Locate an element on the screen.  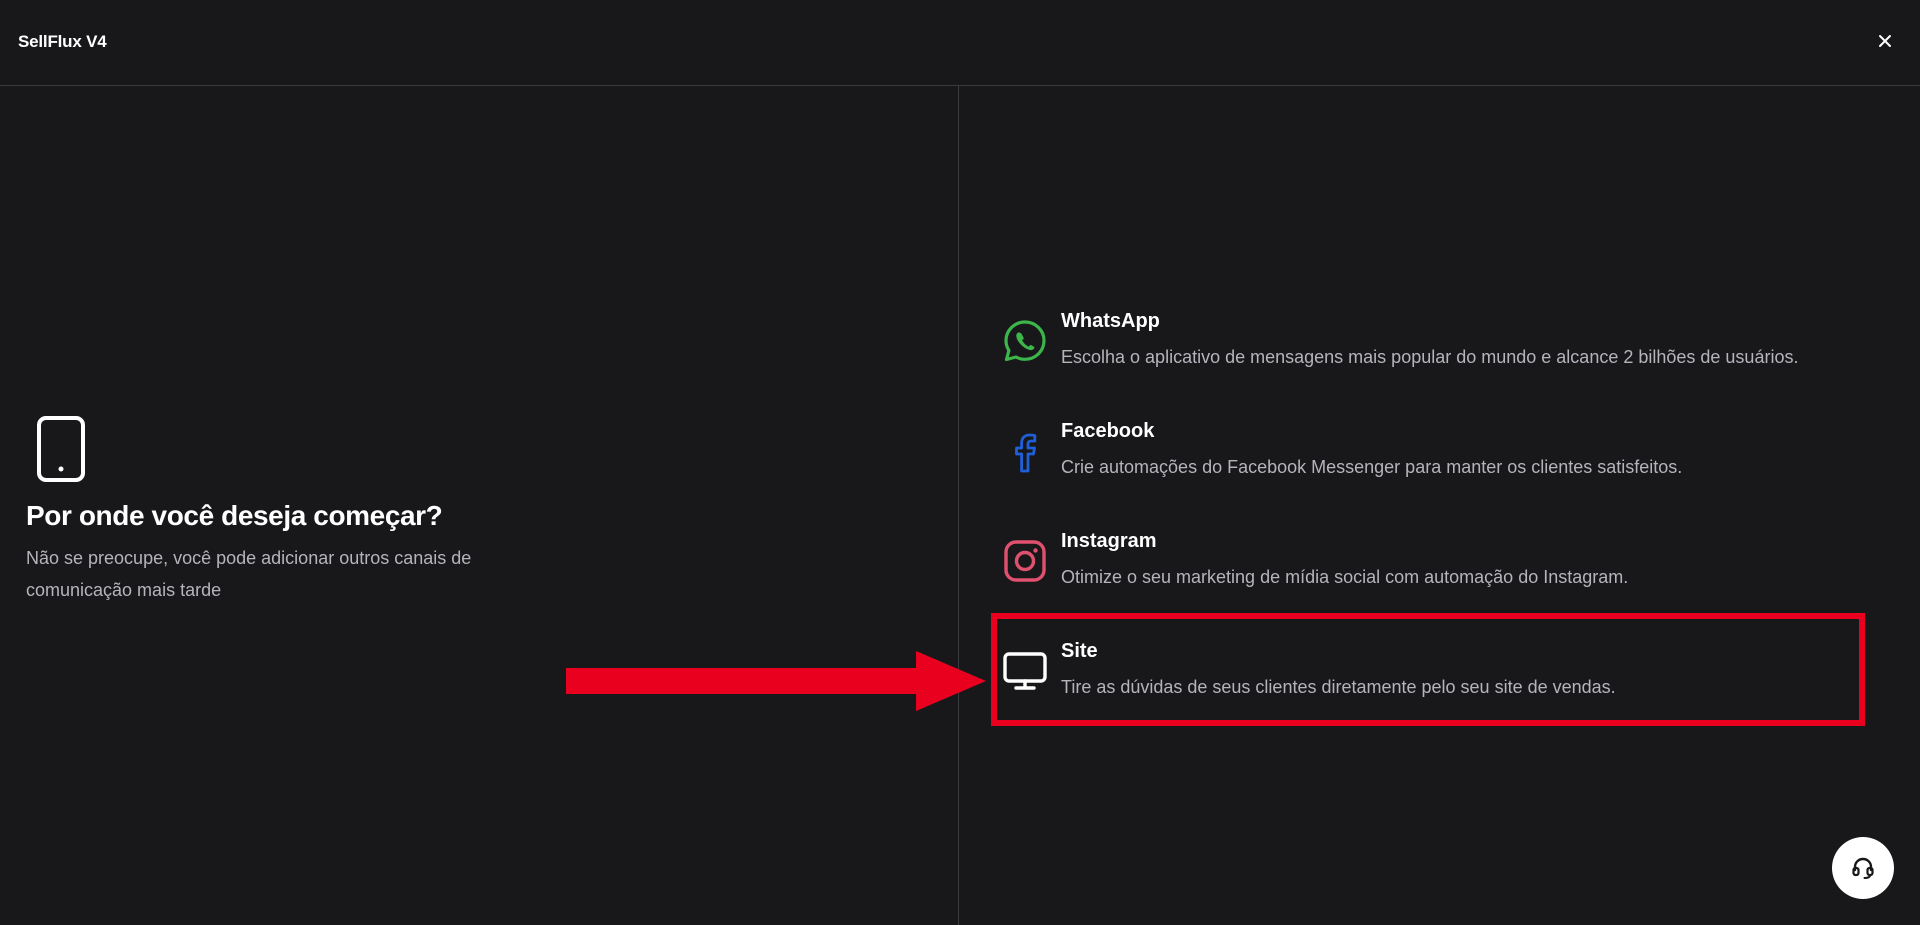
close-button is located at coordinates (1885, 41).